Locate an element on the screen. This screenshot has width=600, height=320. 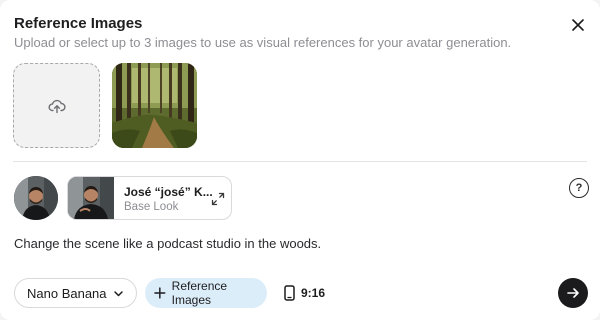
model-select: Nano Banana is located at coordinates (75, 293).